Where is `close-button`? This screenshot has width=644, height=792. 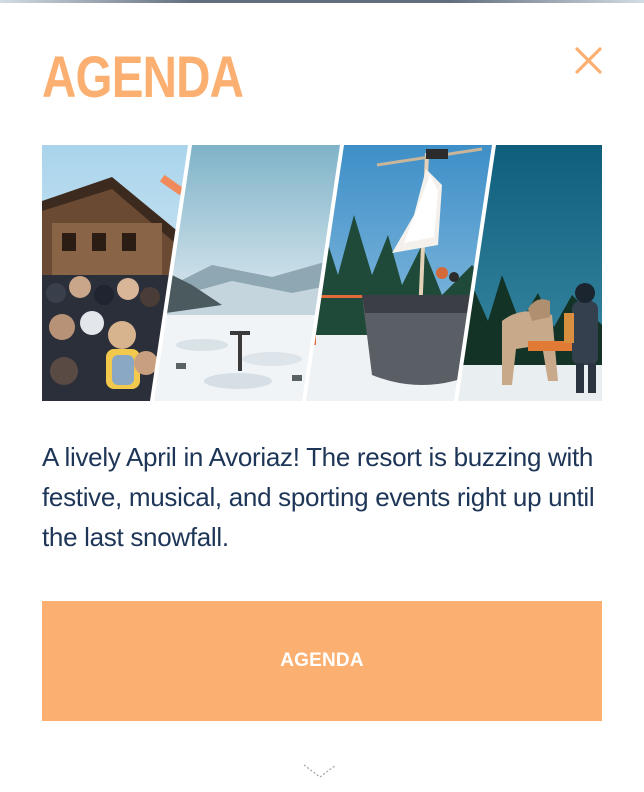
close-button is located at coordinates (589, 60).